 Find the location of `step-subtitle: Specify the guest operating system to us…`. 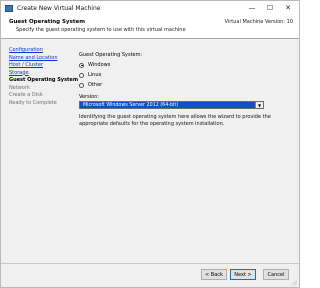

step-subtitle: Specify the guest operating system to us… is located at coordinates (101, 30).